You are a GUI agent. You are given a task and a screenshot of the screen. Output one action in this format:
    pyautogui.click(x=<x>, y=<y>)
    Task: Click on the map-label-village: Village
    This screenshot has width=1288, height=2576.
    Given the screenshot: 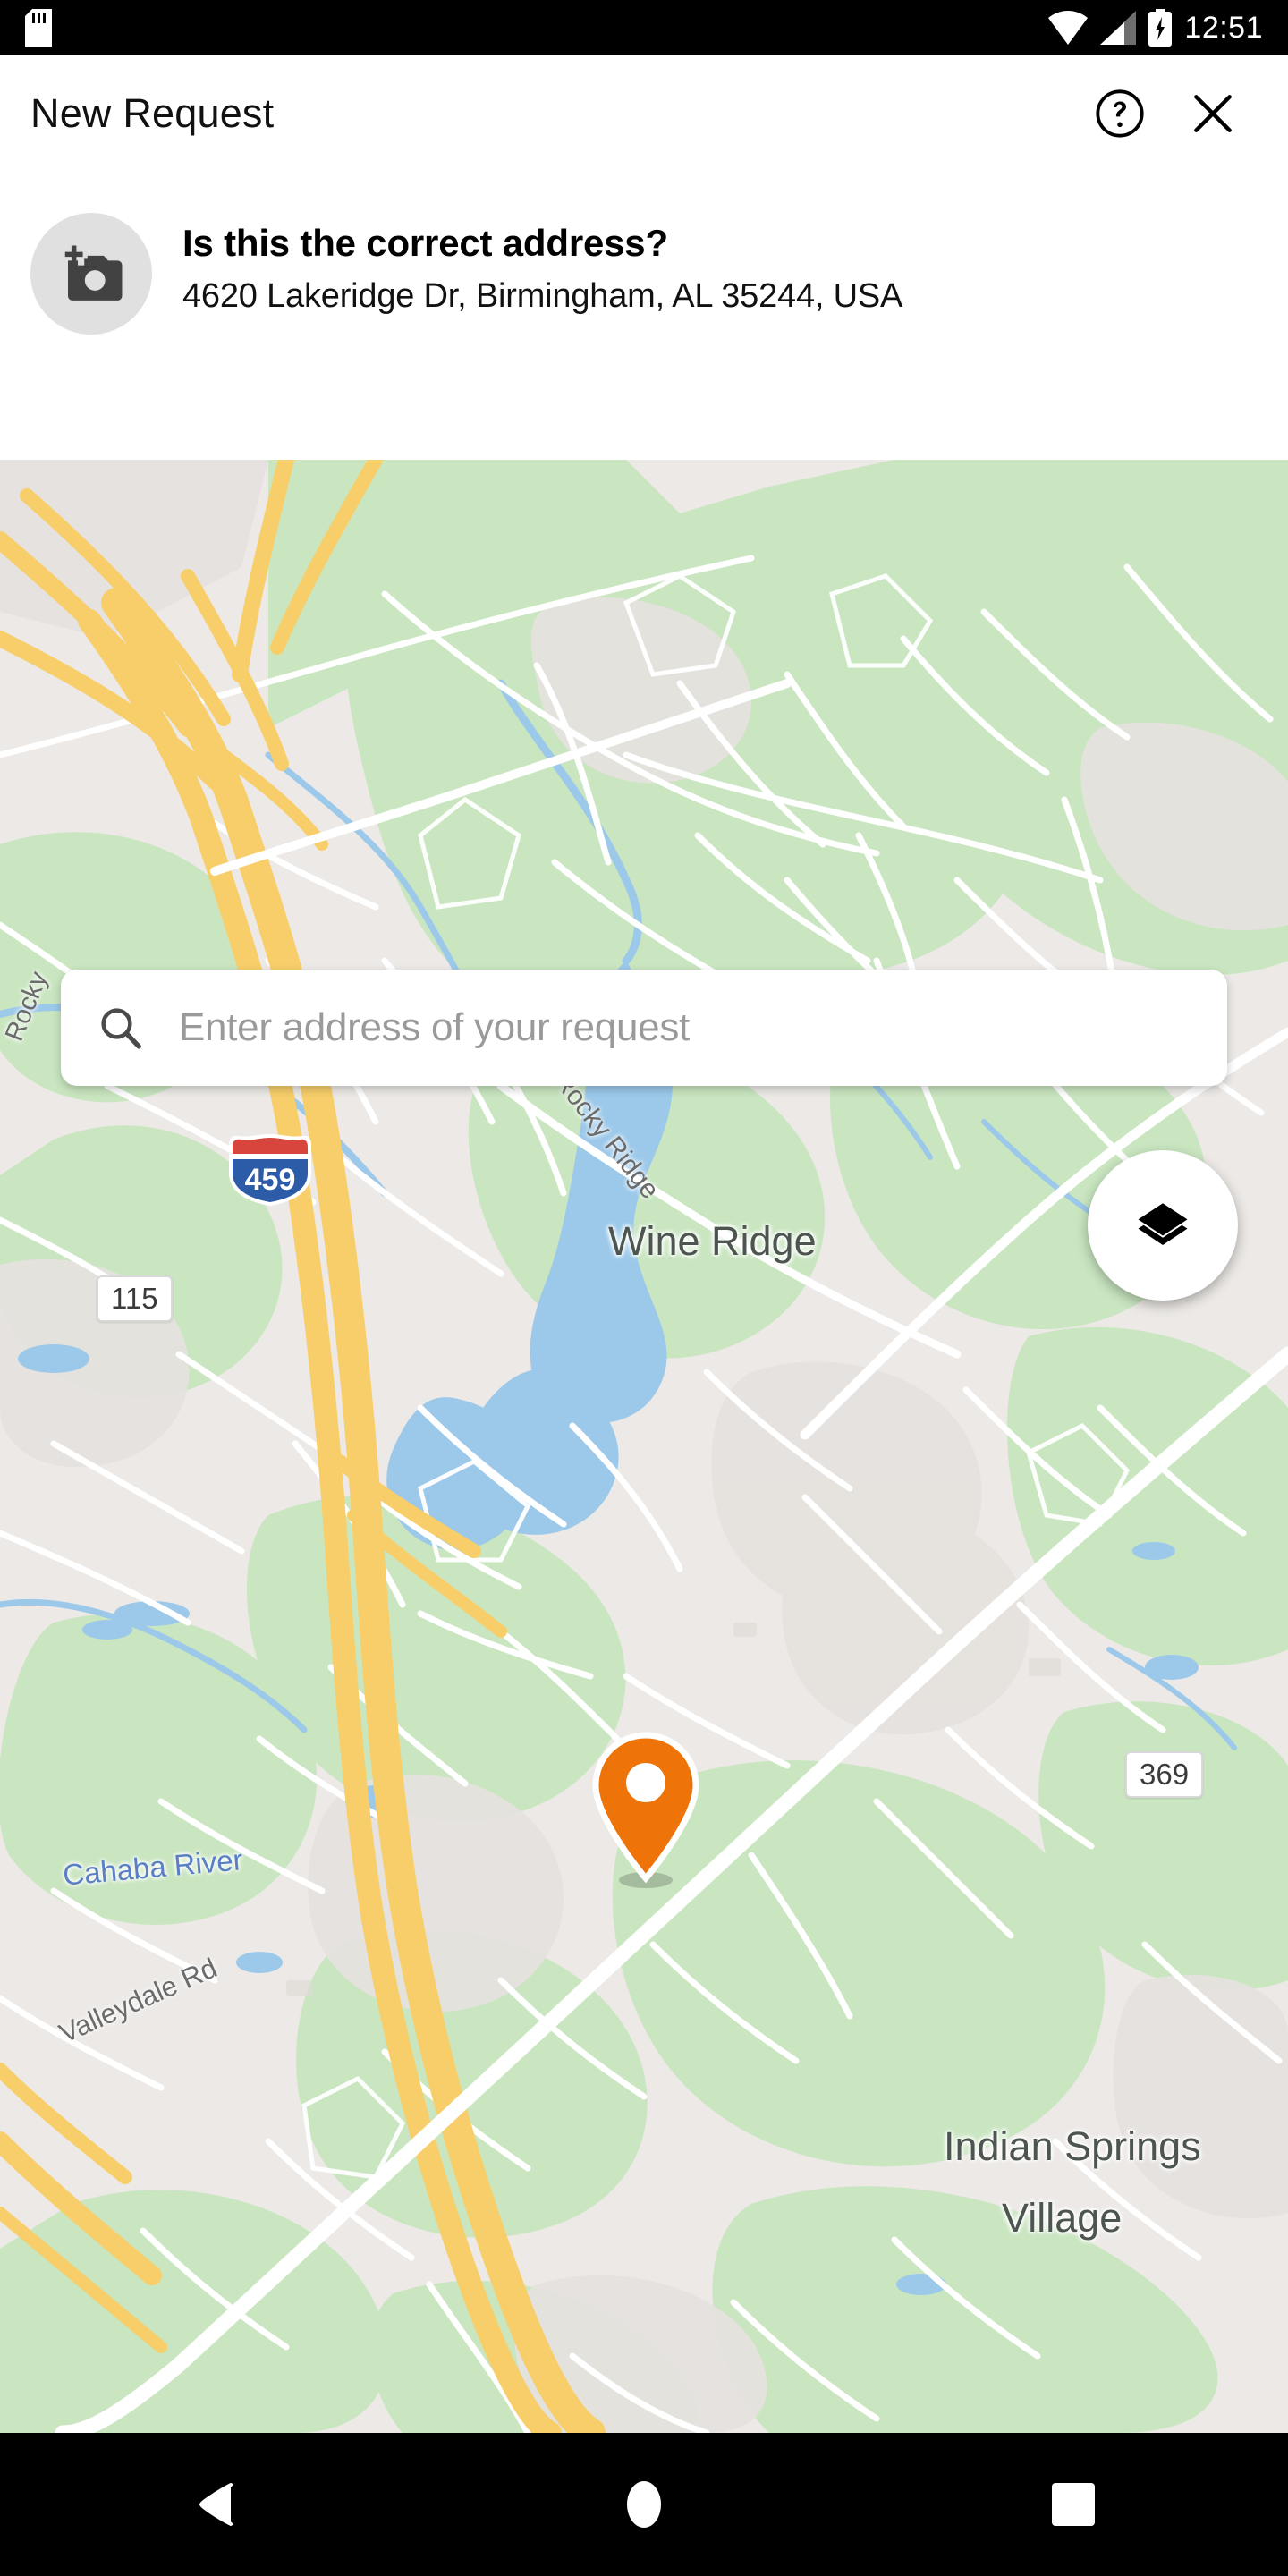 What is the action you would take?
    pyautogui.click(x=1062, y=2218)
    